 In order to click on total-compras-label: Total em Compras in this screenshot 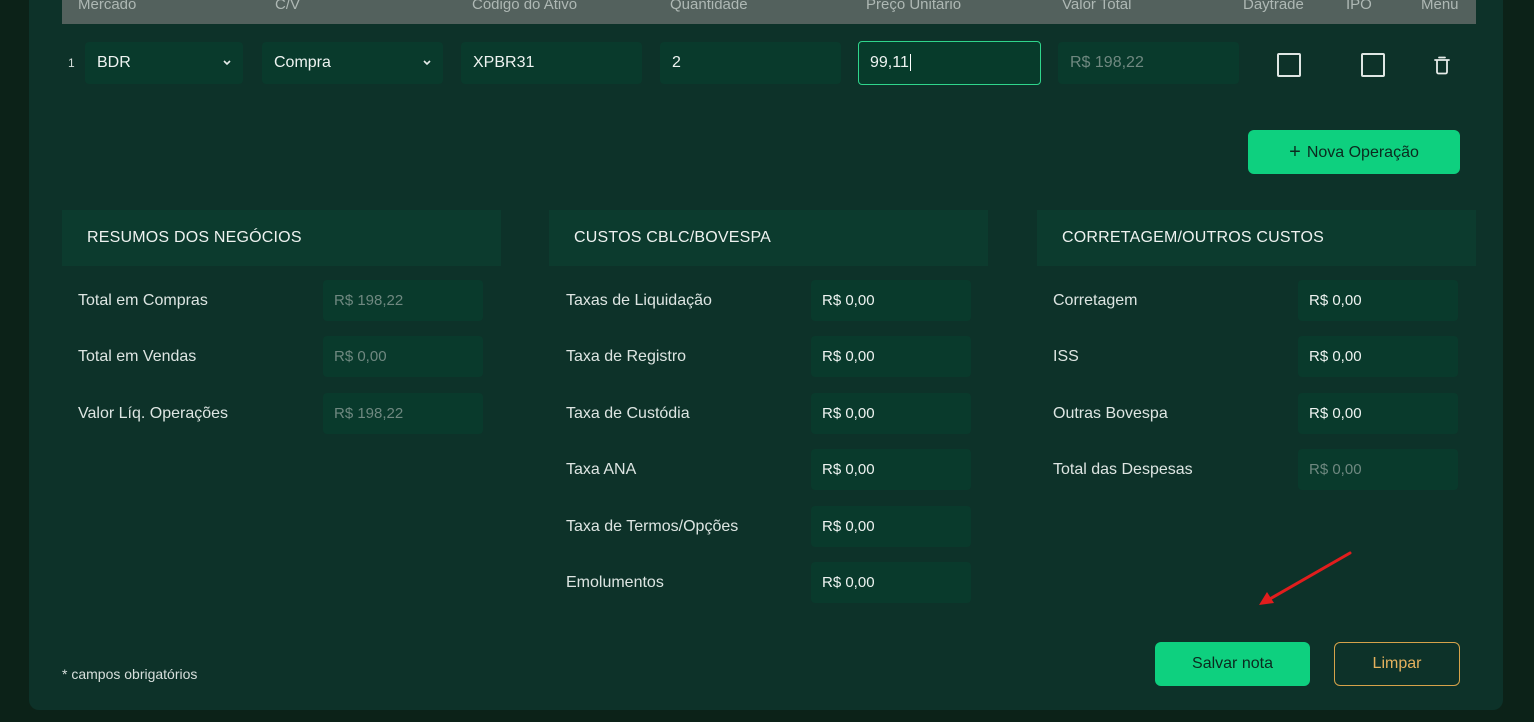, I will do `click(143, 300)`.